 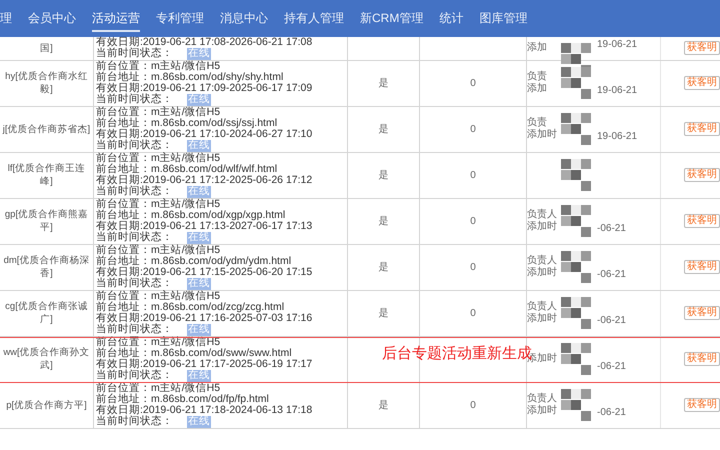 What do you see at coordinates (451, 20) in the screenshot?
I see `nav-tab: 统计` at bounding box center [451, 20].